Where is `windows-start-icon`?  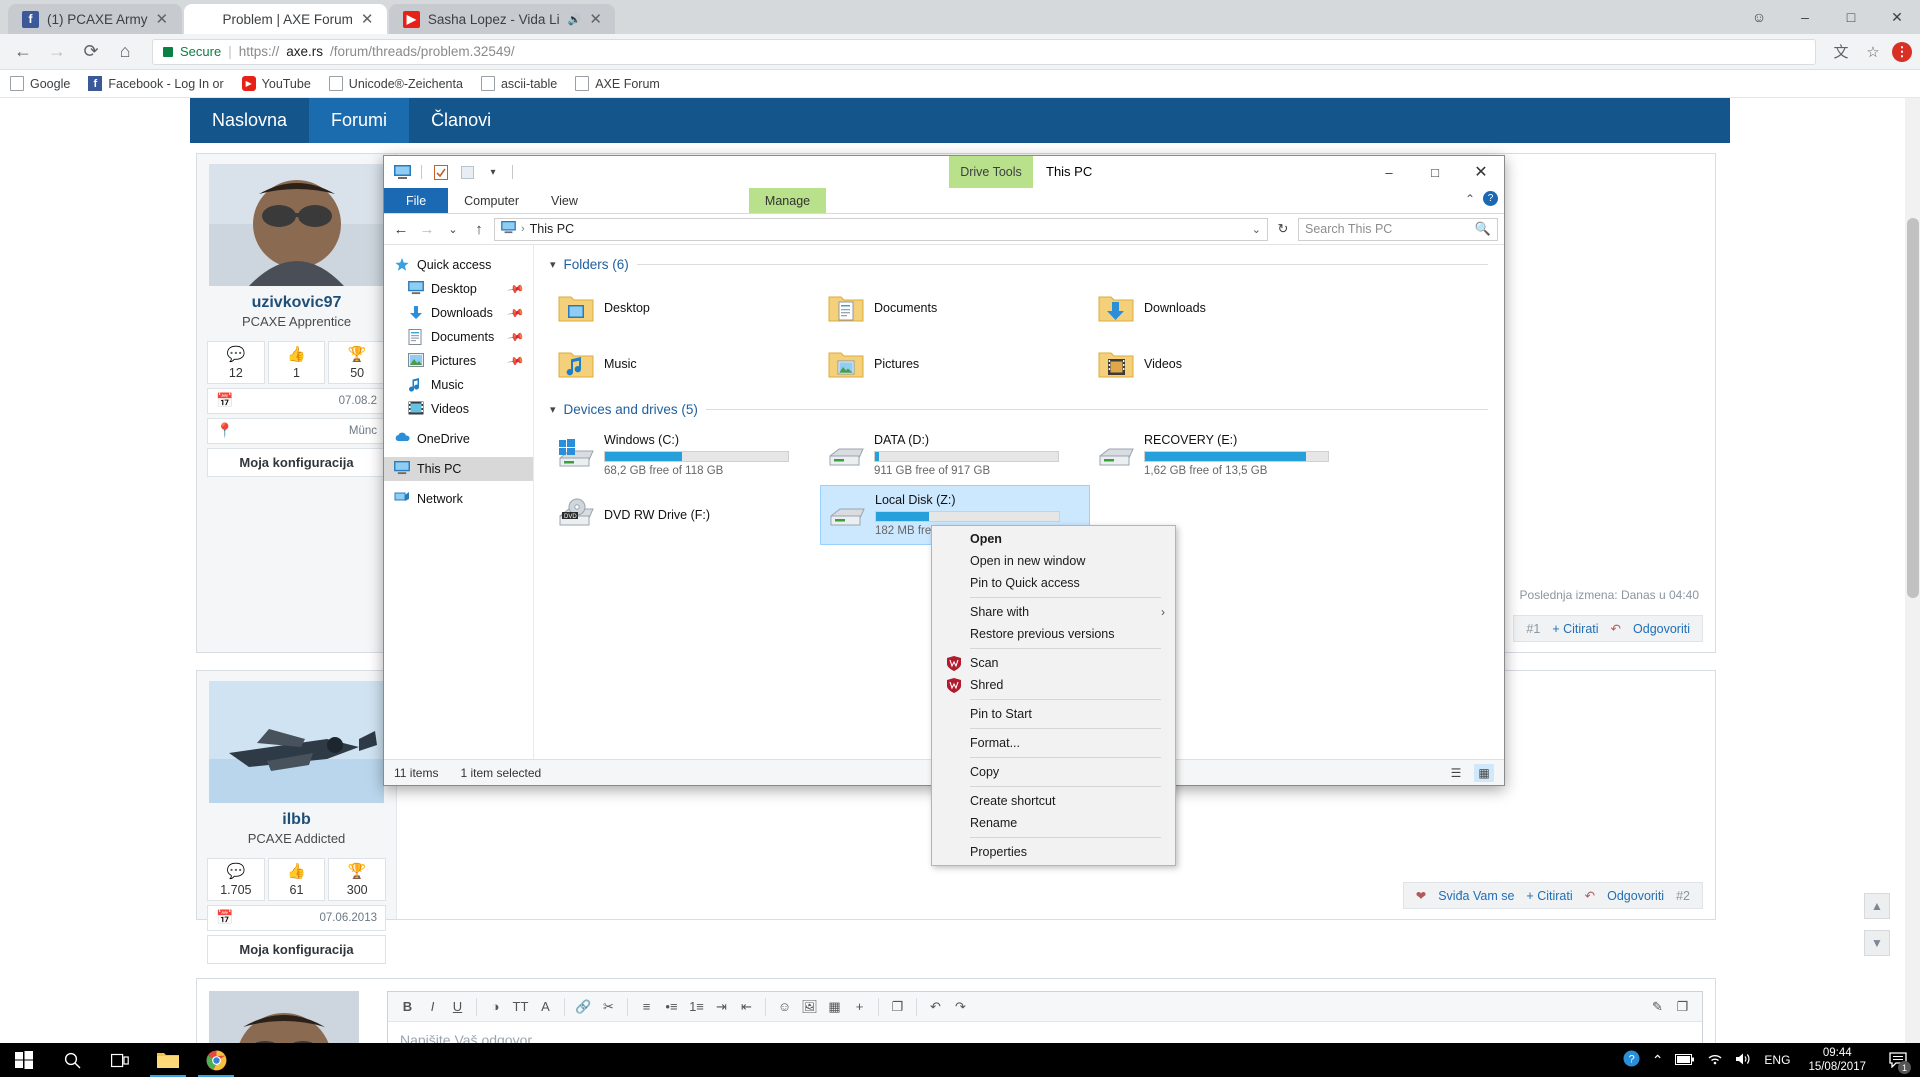
windows-start-icon is located at coordinates (24, 1060).